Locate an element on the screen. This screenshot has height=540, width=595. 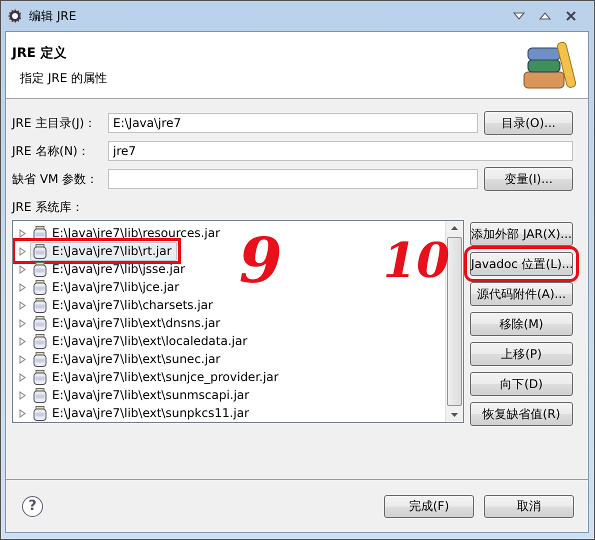
gear-icon is located at coordinates (15, 16).